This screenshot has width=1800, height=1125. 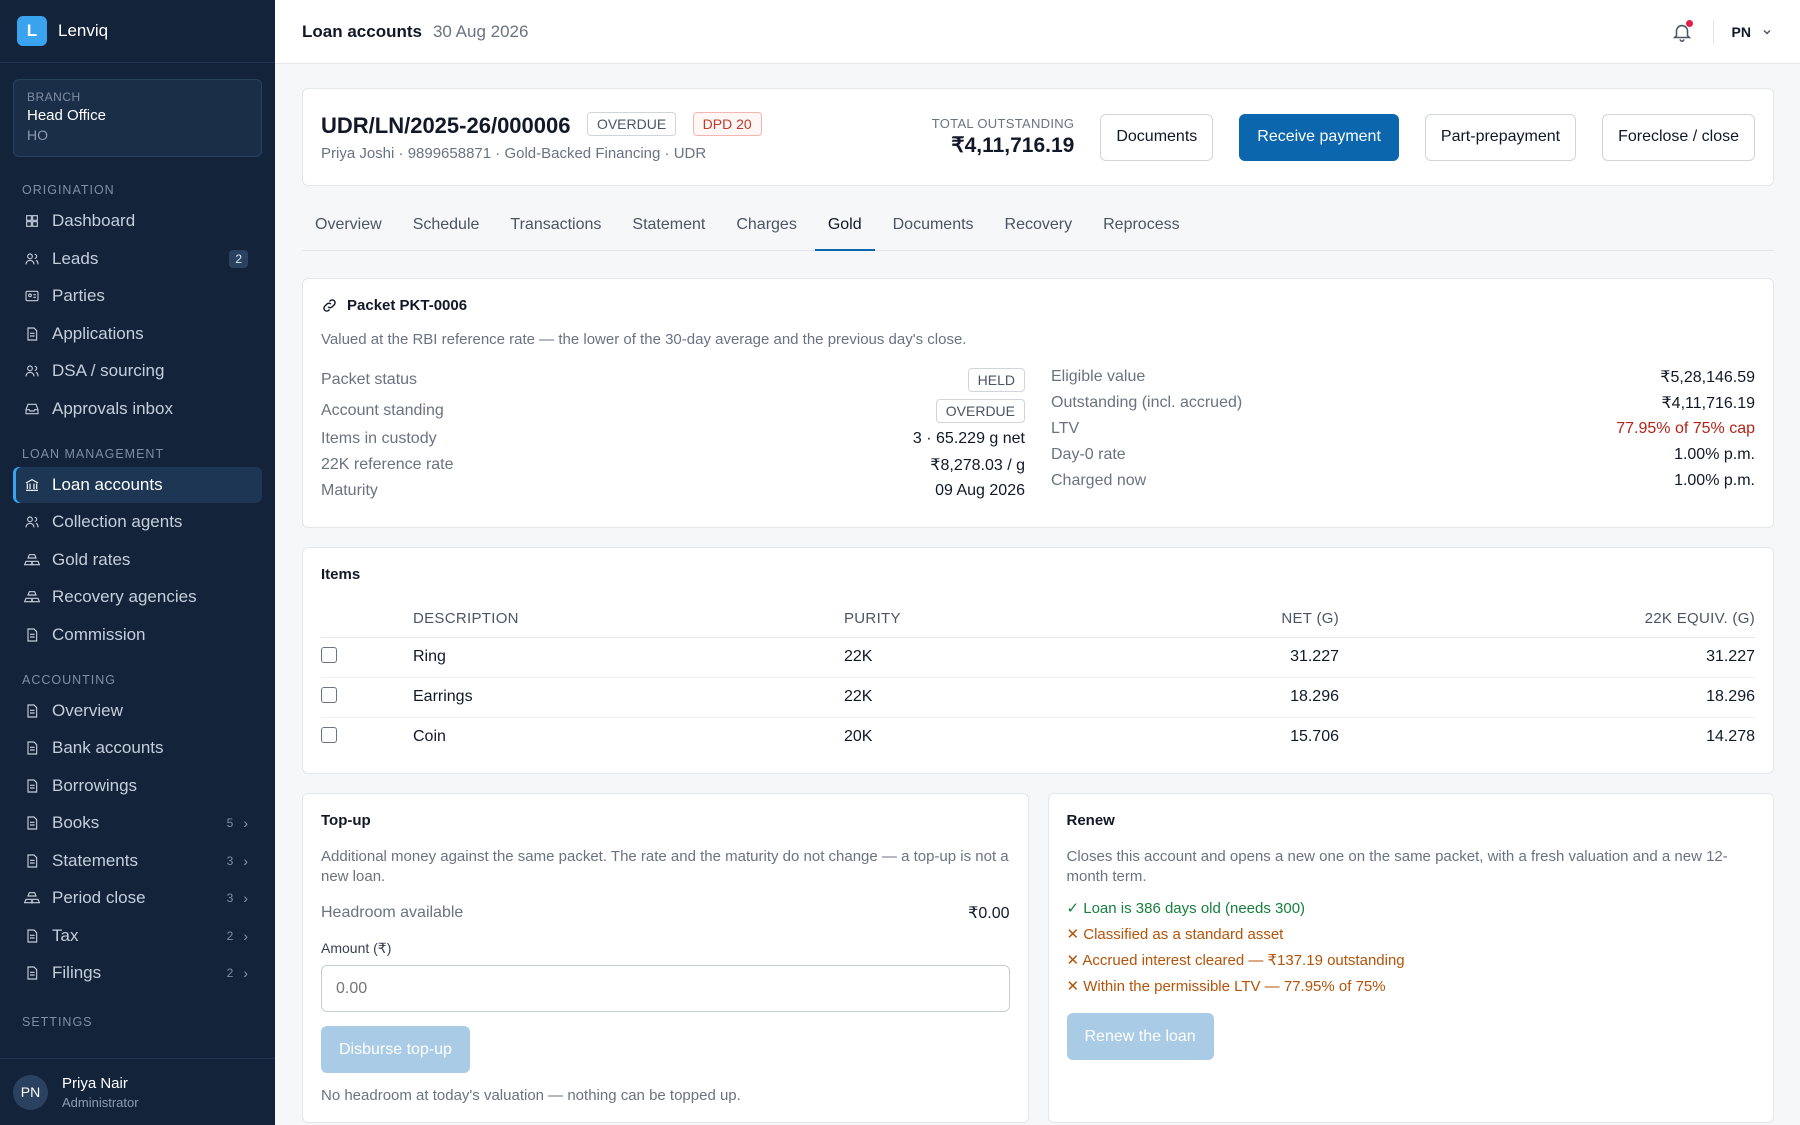 What do you see at coordinates (349, 490) in the screenshot?
I see `maturity-label: Maturity` at bounding box center [349, 490].